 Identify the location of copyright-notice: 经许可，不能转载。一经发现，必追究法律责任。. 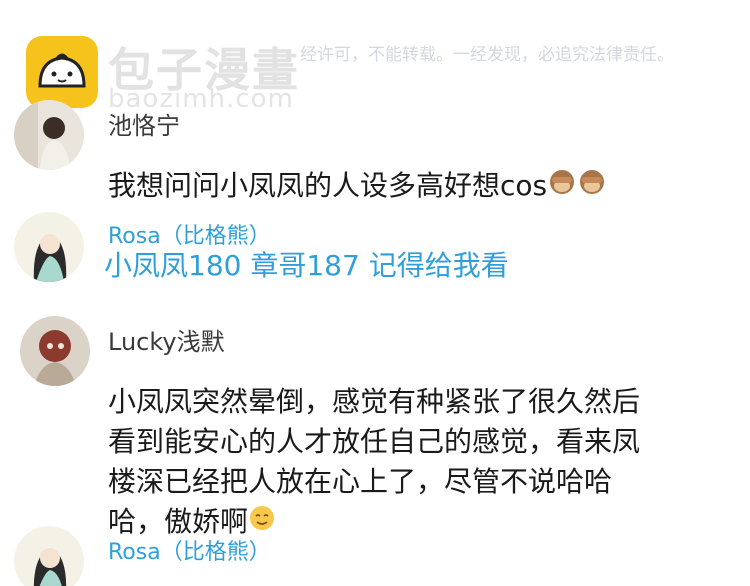
(487, 55).